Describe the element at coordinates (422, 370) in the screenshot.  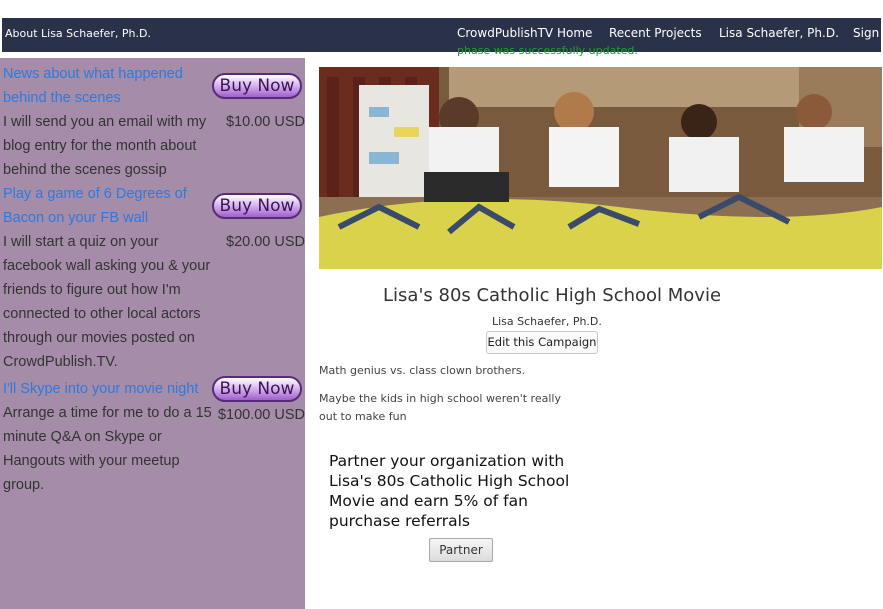
I see `campaign-tagline: Math genius vs. class clown brothers.` at that location.